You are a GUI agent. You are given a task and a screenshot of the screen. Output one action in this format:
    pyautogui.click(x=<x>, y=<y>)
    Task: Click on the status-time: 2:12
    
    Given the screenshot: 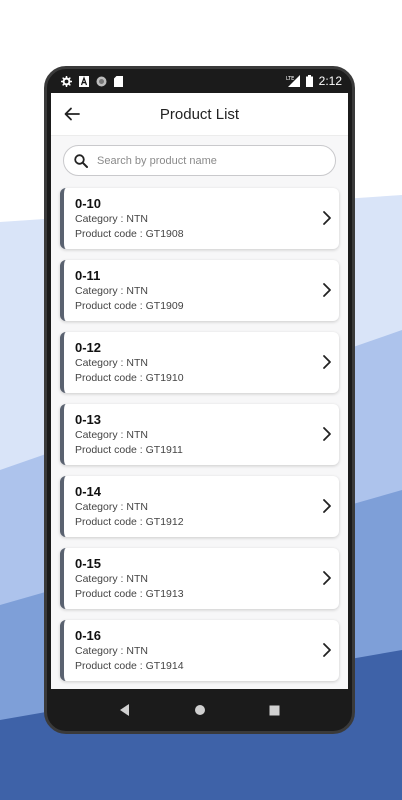 What is the action you would take?
    pyautogui.click(x=330, y=81)
    